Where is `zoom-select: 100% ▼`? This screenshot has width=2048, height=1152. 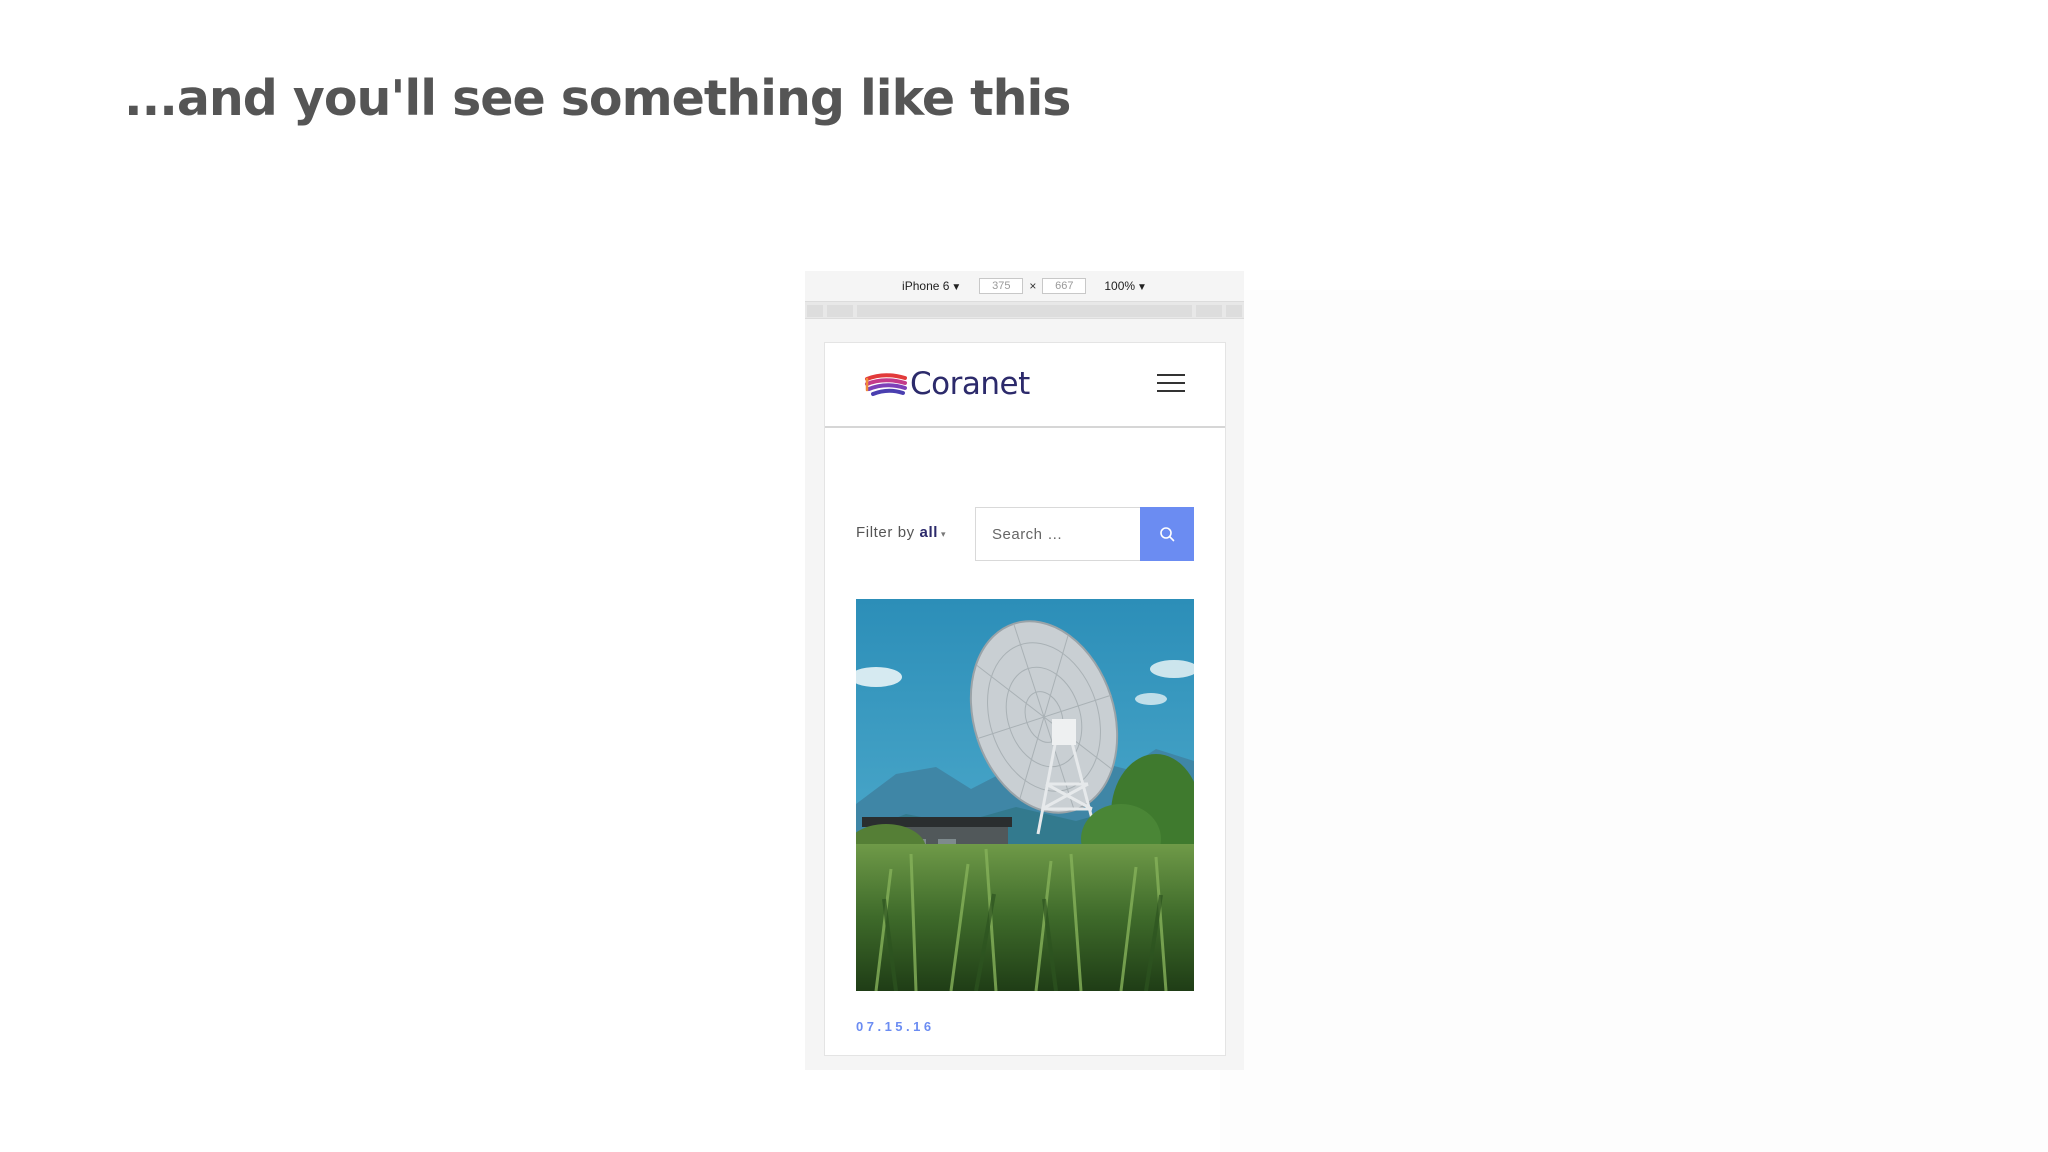 zoom-select: 100% ▼ is located at coordinates (1125, 286).